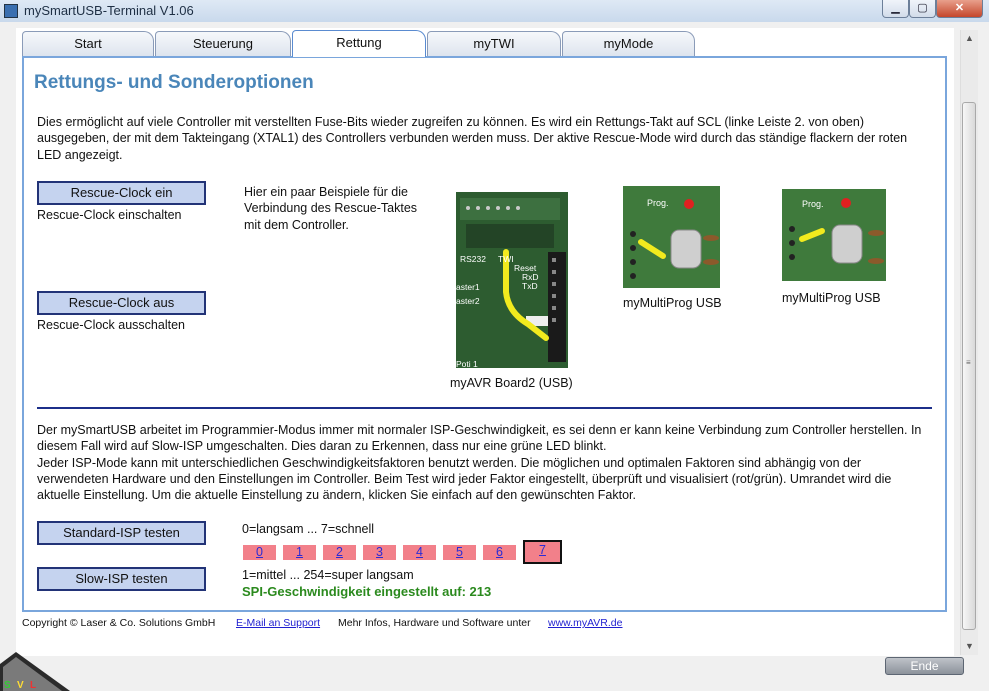 The image size is (989, 691). What do you see at coordinates (924, 666) in the screenshot?
I see `ende-button: Ende` at bounding box center [924, 666].